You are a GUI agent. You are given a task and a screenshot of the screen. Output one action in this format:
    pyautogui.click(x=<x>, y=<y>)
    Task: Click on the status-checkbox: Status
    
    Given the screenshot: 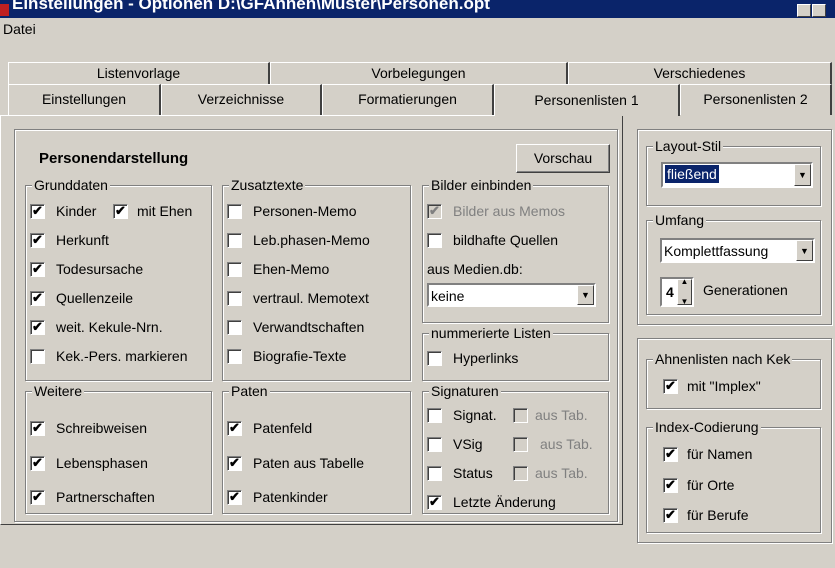 What is the action you would take?
    pyautogui.click(x=460, y=473)
    